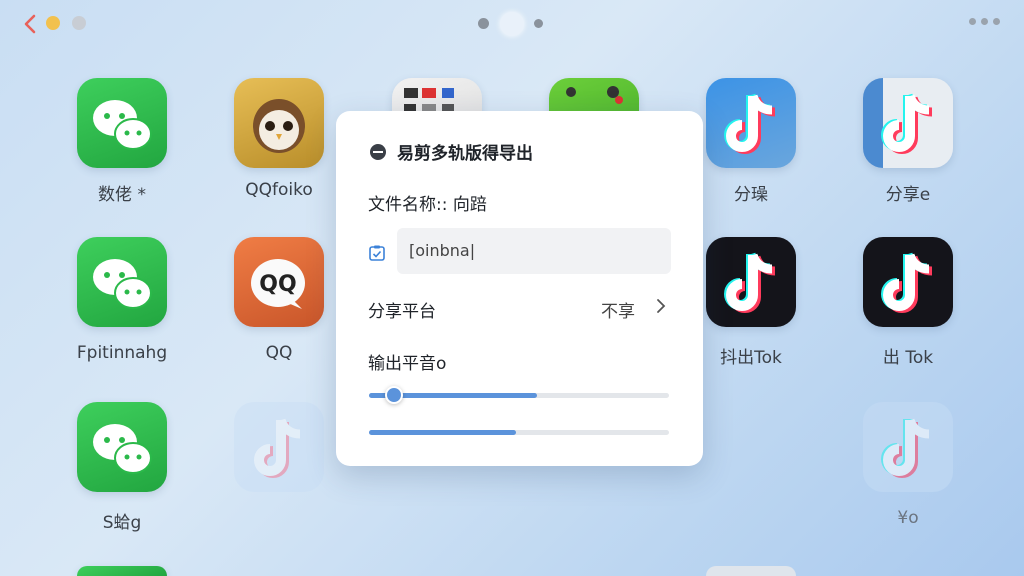 The image size is (1024, 576). Describe the element at coordinates (377, 253) in the screenshot. I see `clipboard-check-icon` at that location.